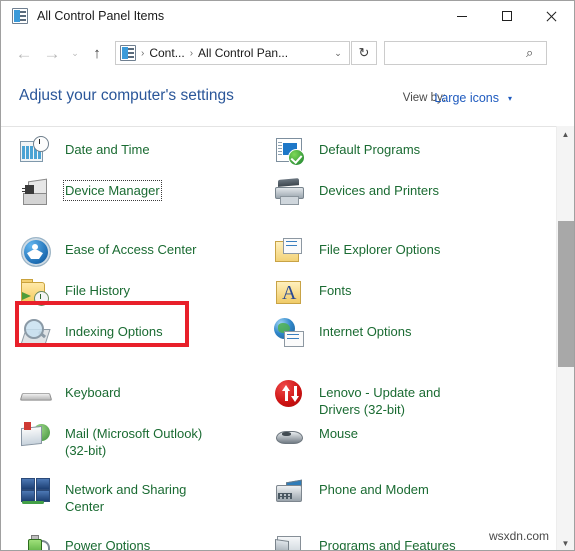 Image resolution: width=575 pixels, height=551 pixels. I want to click on recent-locations-button: ⌄, so click(75, 53).